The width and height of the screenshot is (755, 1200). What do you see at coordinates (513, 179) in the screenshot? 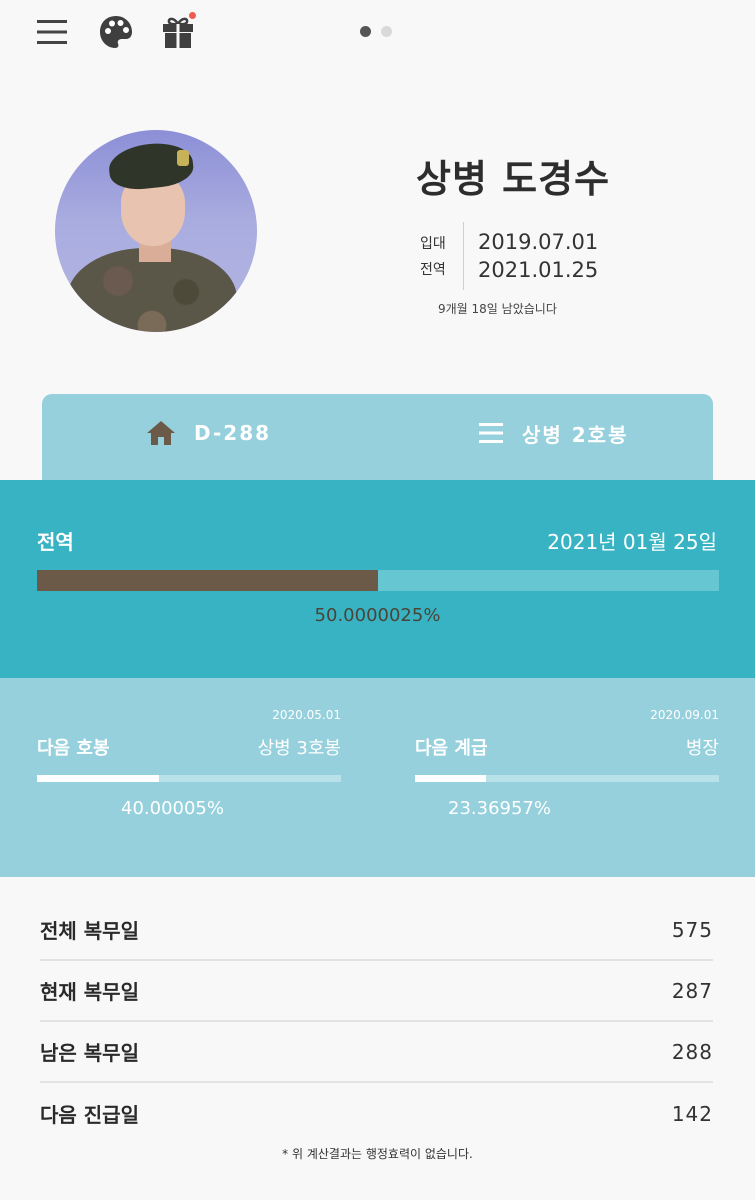
I see `profile-name: 상병 도경수` at bounding box center [513, 179].